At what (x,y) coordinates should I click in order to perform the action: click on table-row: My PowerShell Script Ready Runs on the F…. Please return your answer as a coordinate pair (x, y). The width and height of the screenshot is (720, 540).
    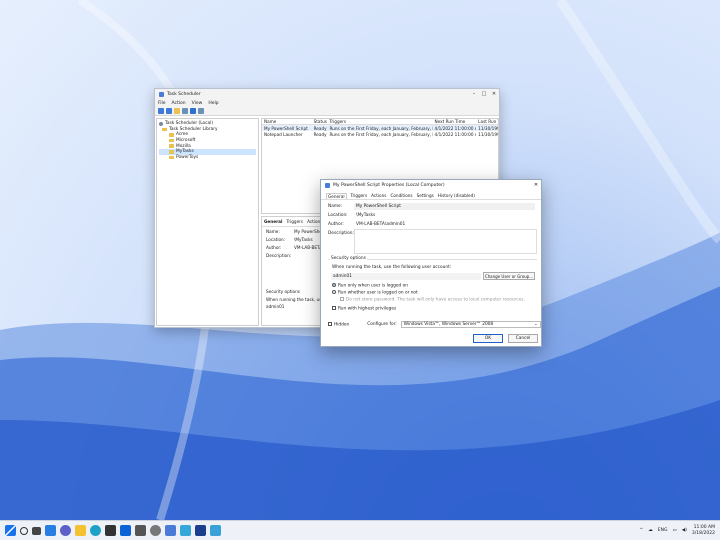
    Looking at the image, I should click on (380, 128).